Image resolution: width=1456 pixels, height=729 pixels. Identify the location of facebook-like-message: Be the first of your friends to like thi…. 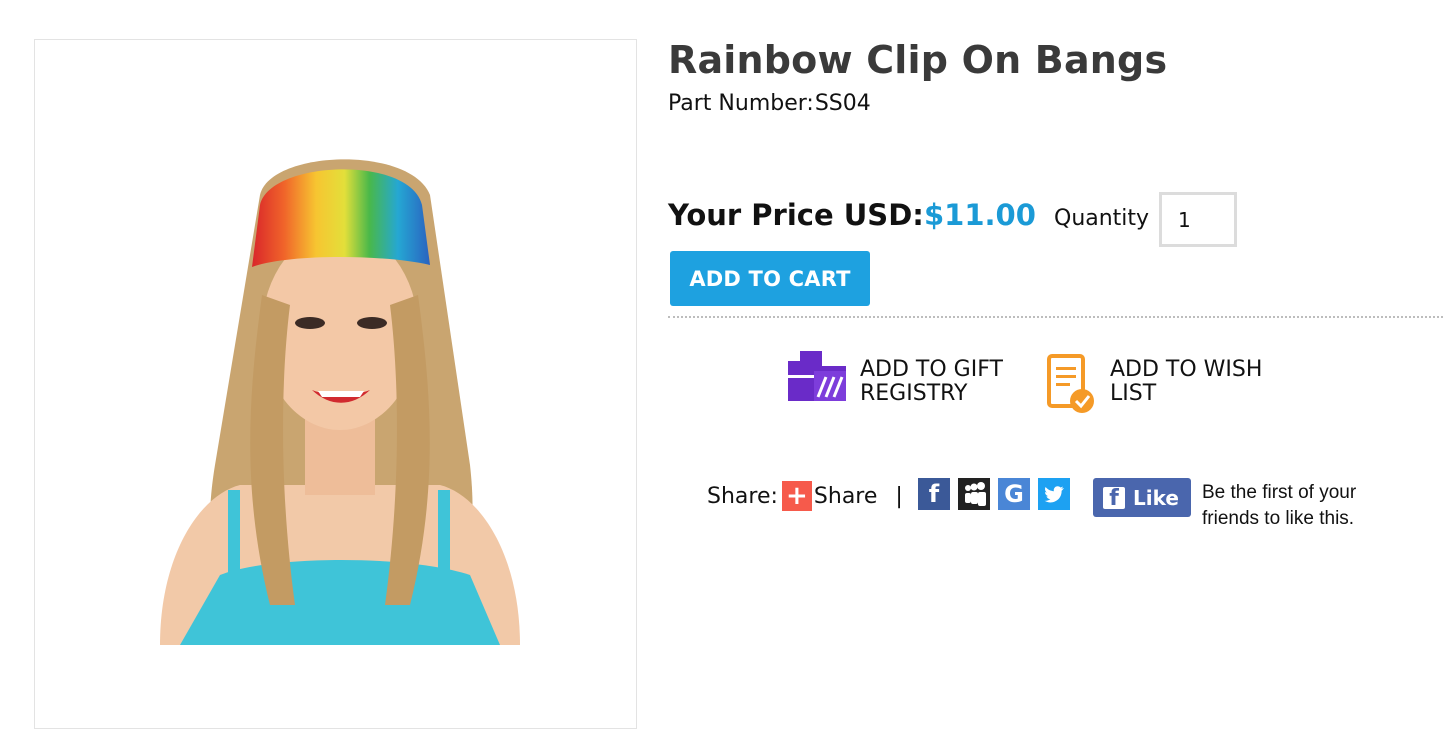
(1279, 505).